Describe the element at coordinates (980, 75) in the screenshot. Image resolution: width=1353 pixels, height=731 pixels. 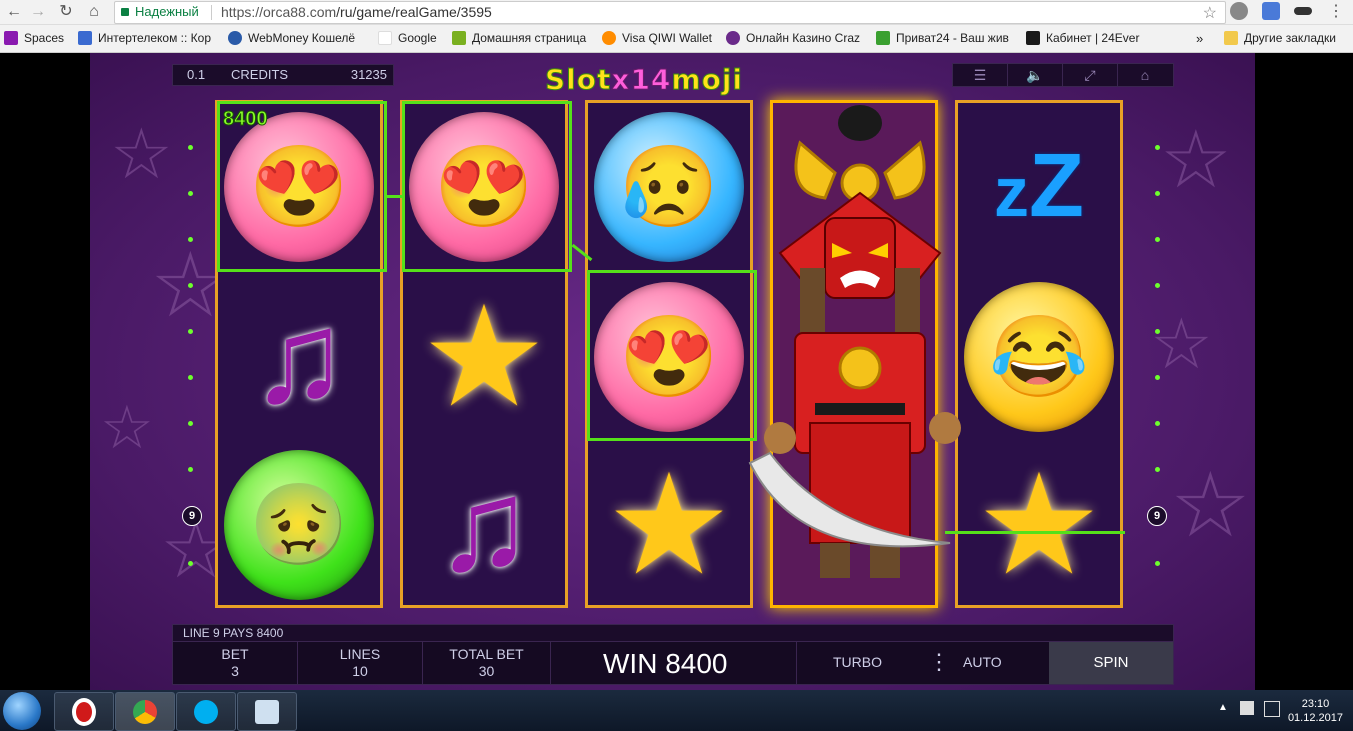
I see `menu-lines-icon: ☰` at that location.